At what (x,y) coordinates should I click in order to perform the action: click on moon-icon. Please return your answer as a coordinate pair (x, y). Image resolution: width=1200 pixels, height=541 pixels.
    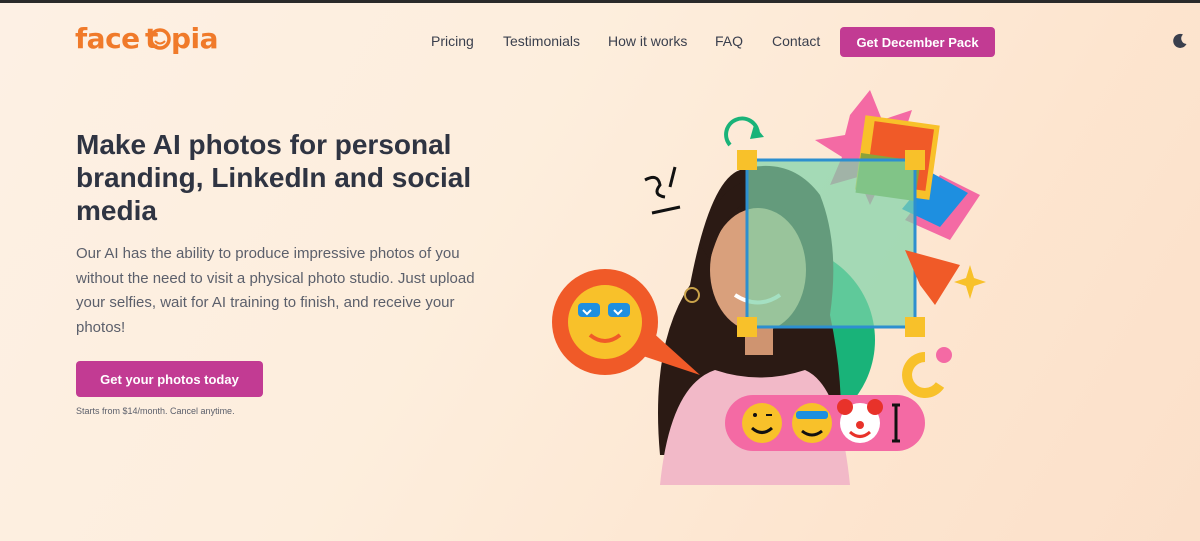
    Looking at the image, I should click on (1180, 41).